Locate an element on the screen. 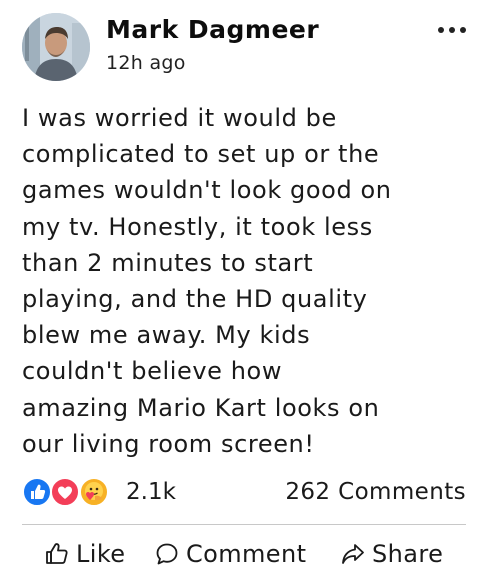 The image size is (488, 583). share-label: Share is located at coordinates (408, 554).